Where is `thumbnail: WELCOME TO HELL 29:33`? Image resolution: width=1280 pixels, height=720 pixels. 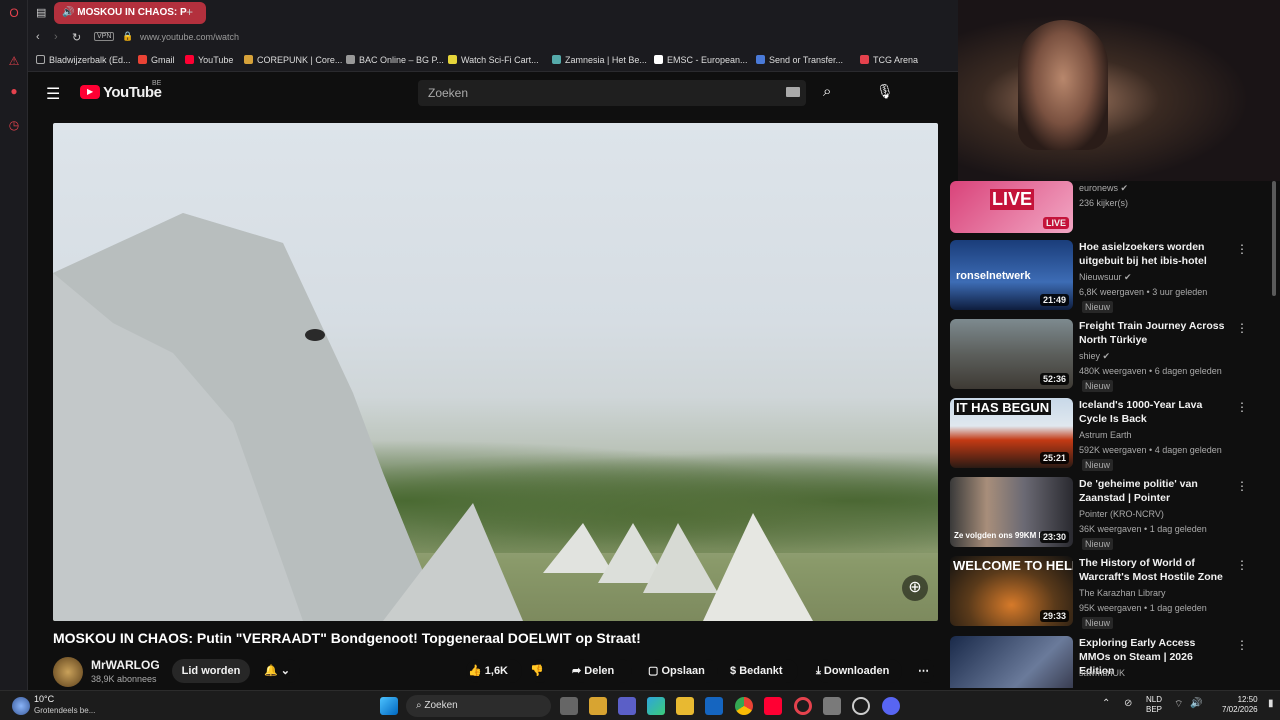
thumbnail: WELCOME TO HELL 29:33 is located at coordinates (1011, 591).